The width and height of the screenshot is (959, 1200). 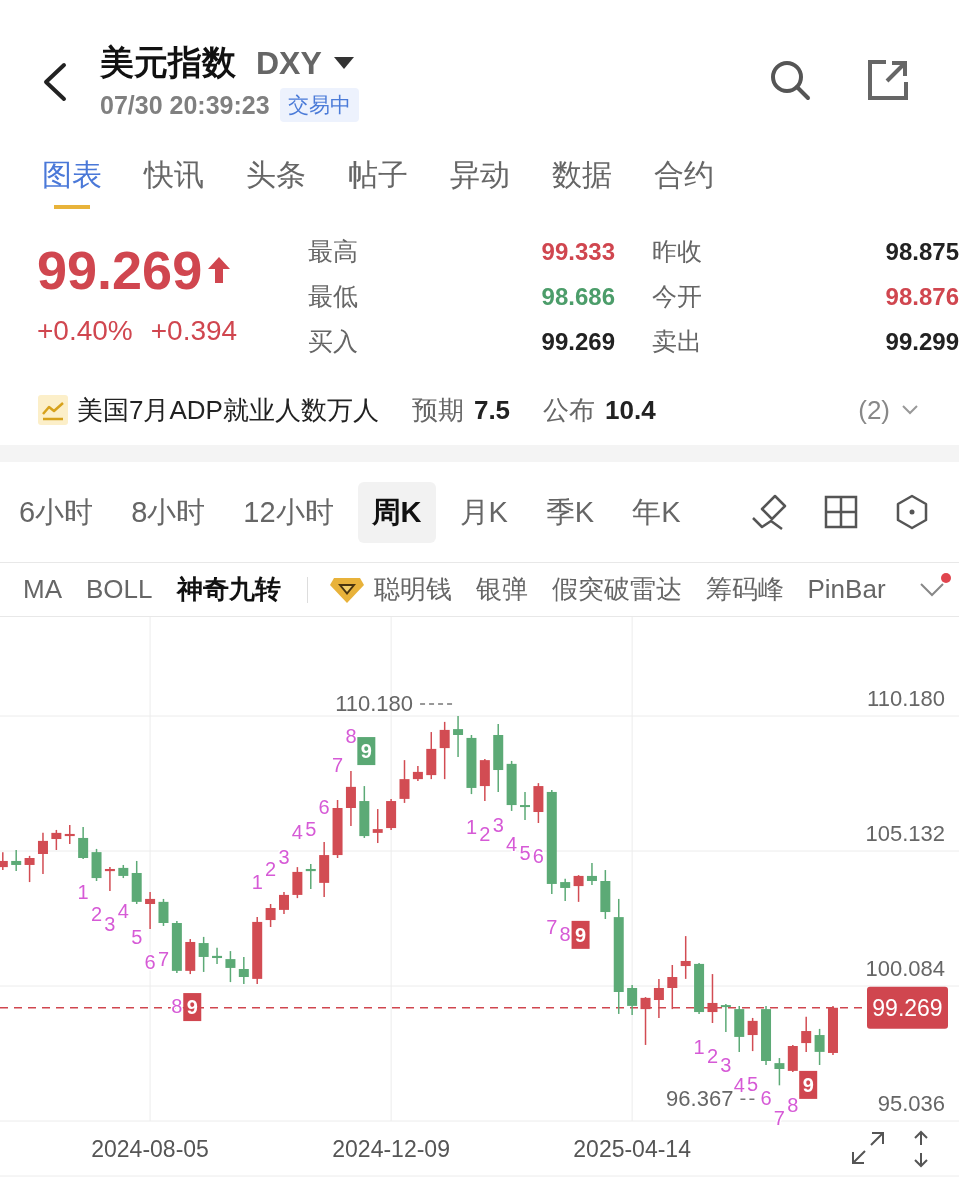 What do you see at coordinates (396, 512) in the screenshot?
I see `timeframe-tab: 周K` at bounding box center [396, 512].